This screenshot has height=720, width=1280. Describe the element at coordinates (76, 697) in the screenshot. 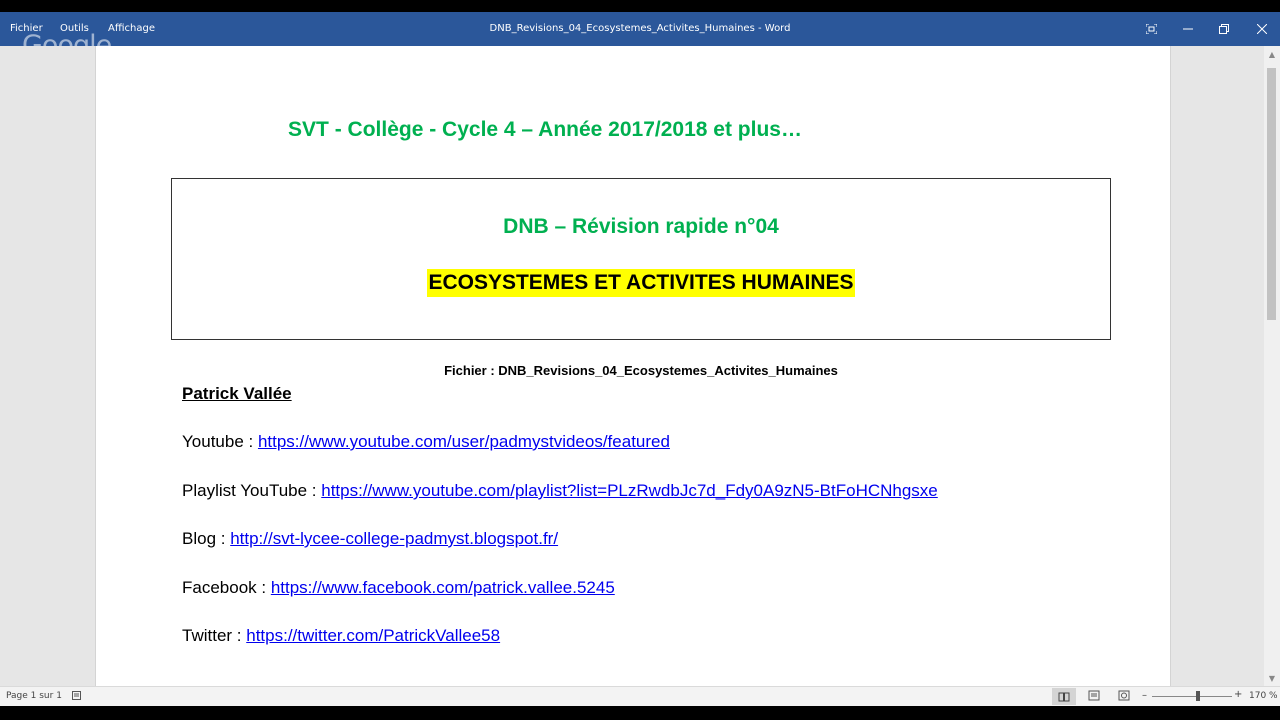

I see `page-doc-icon` at that location.